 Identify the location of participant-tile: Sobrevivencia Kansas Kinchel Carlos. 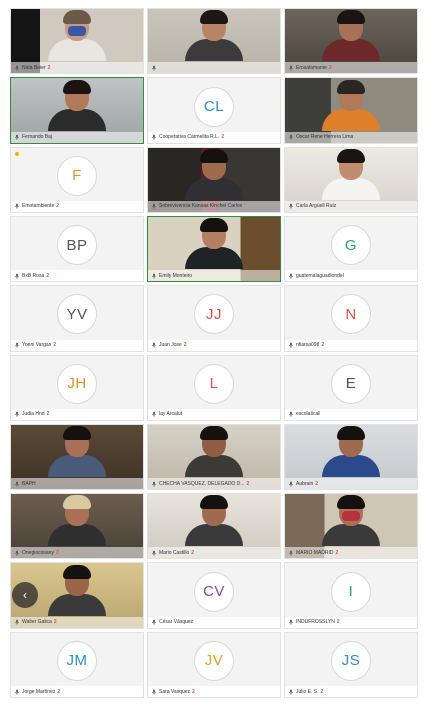
(214, 179).